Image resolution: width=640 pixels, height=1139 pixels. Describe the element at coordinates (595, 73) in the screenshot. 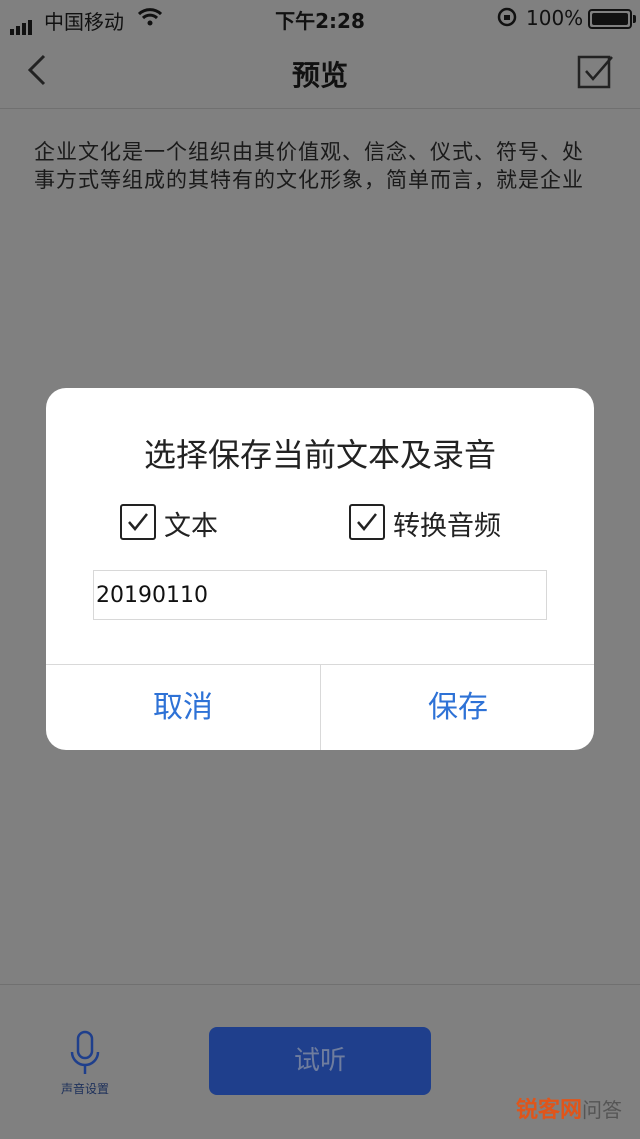

I see `checkbox-confirm-icon` at that location.